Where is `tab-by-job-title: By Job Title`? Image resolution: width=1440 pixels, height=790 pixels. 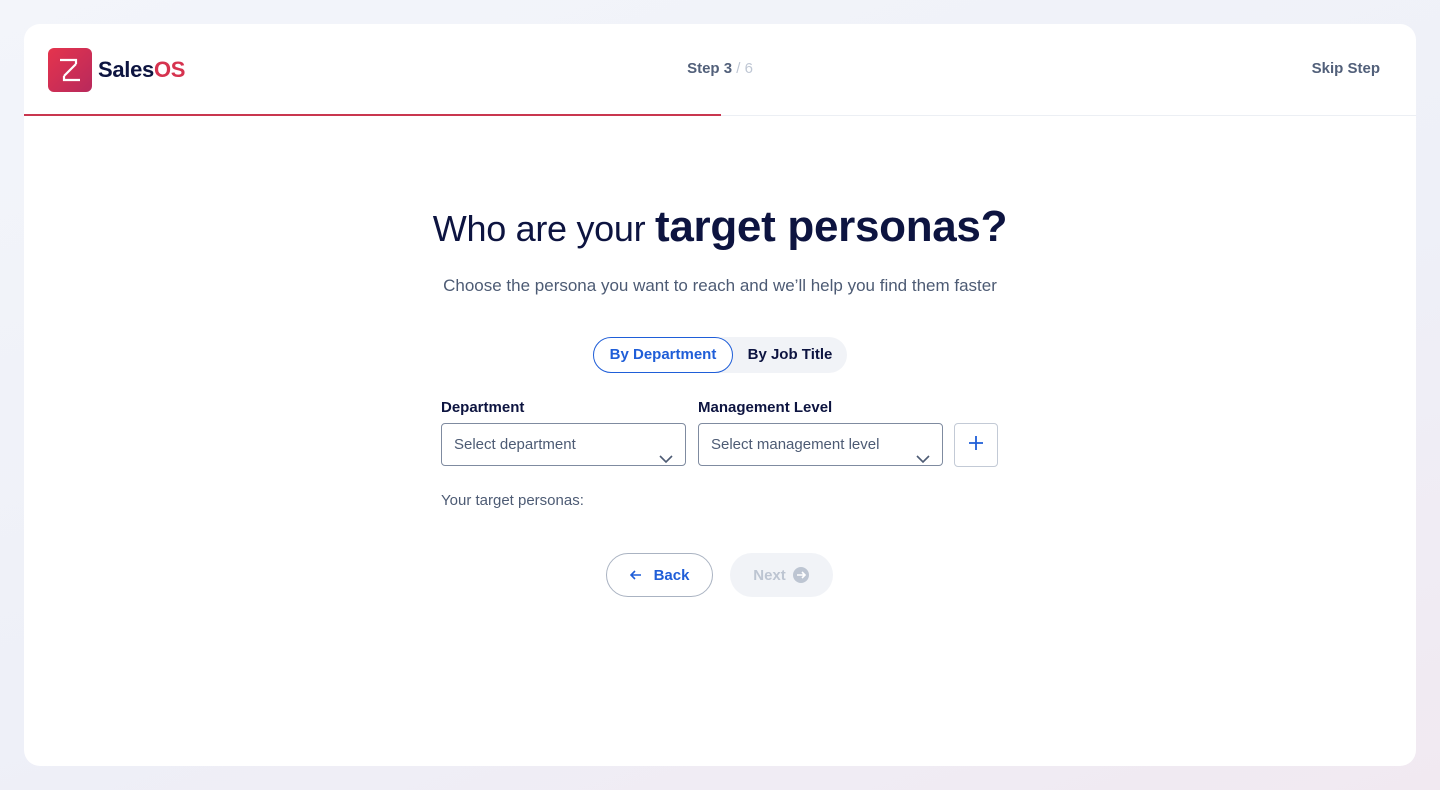 tab-by-job-title: By Job Title is located at coordinates (790, 355).